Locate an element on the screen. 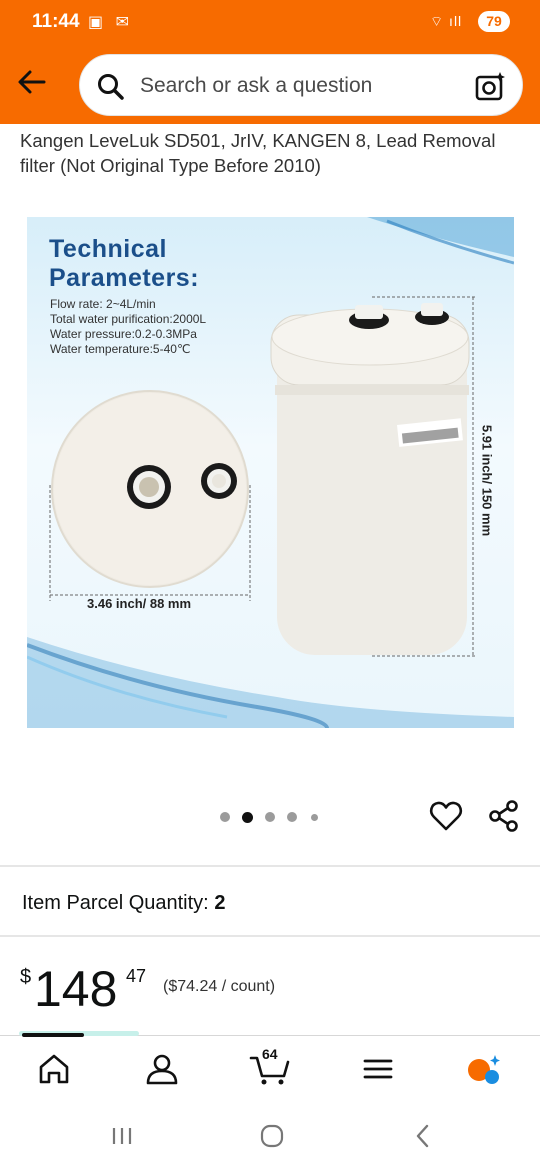 Image resolution: width=540 pixels, height=1170 pixels. product-title-line-2: filter (Not Original Type Before 2010) is located at coordinates (170, 165).